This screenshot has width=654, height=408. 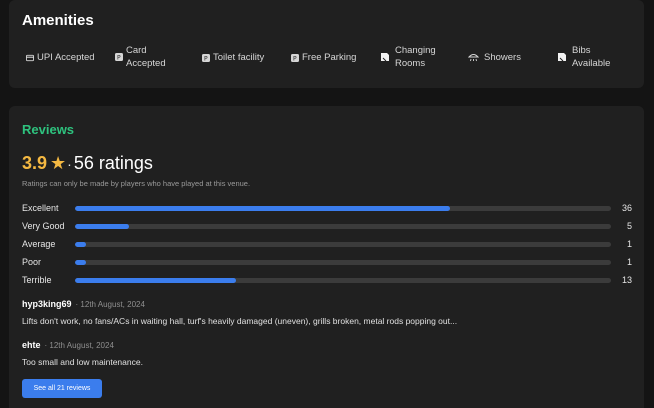 I want to click on amenity-label: Showers, so click(x=502, y=57).